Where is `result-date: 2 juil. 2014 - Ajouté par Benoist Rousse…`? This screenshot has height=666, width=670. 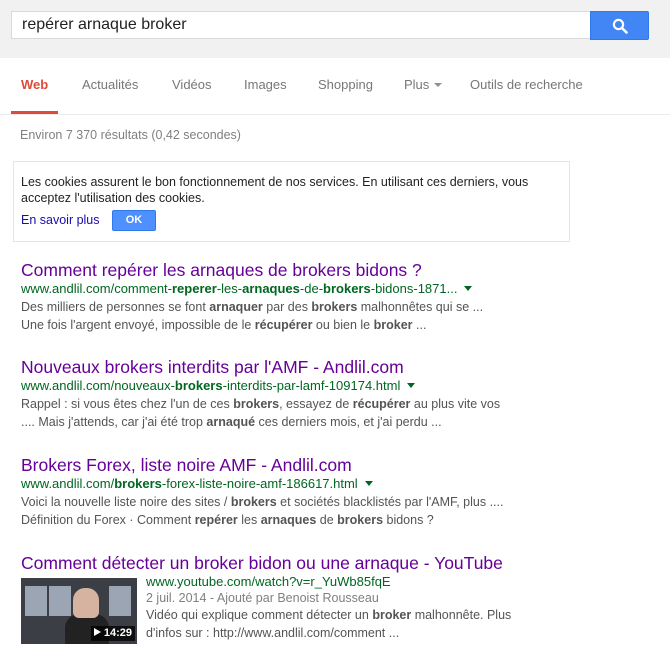 result-date: 2 juil. 2014 - Ajouté par Benoist Rousse… is located at coordinates (262, 598).